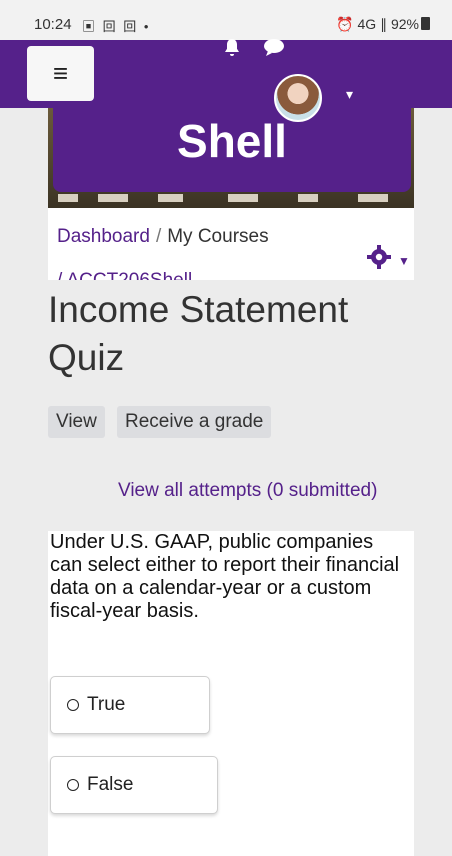 This screenshot has width=452, height=856. Describe the element at coordinates (76, 422) in the screenshot. I see `view-badge: View` at that location.